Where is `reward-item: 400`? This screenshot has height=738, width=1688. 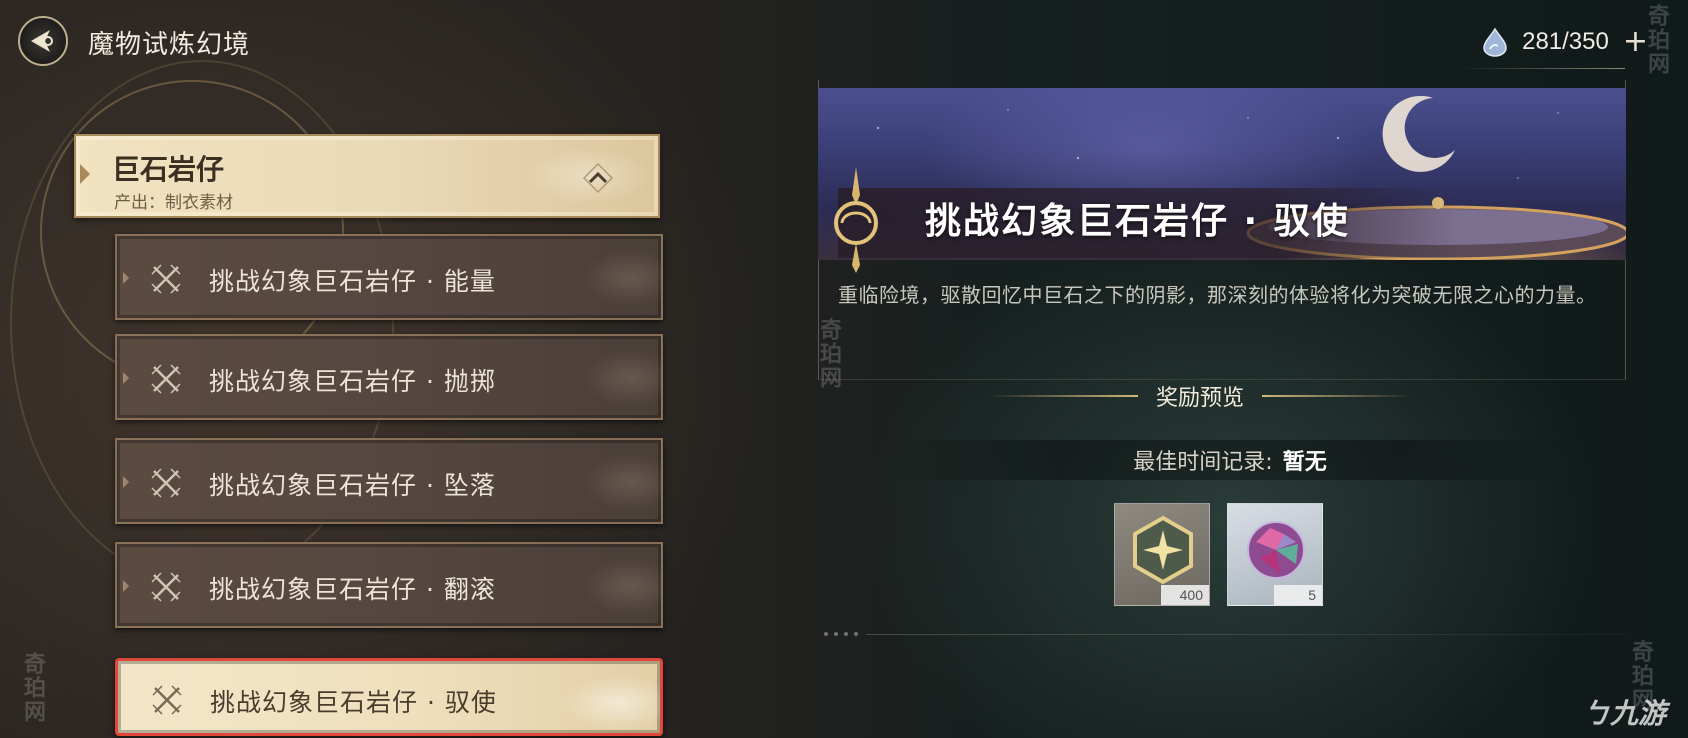
reward-item: 400 is located at coordinates (1162, 554).